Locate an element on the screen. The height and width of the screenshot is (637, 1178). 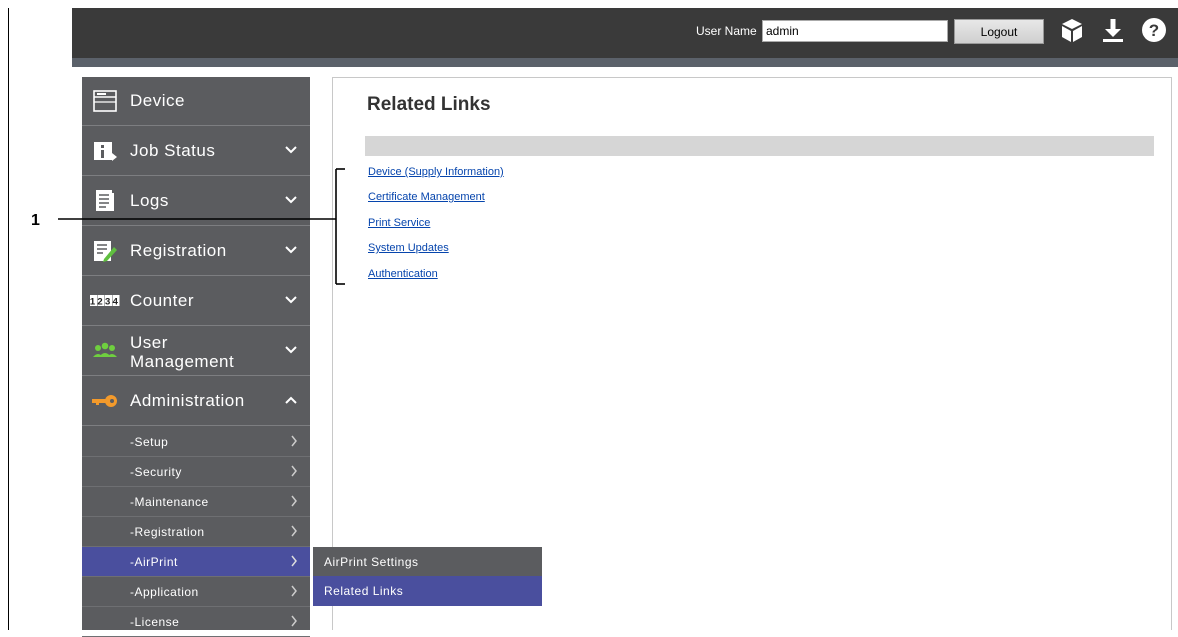
sidebar-item-job-status: Job Status is located at coordinates (196, 151).